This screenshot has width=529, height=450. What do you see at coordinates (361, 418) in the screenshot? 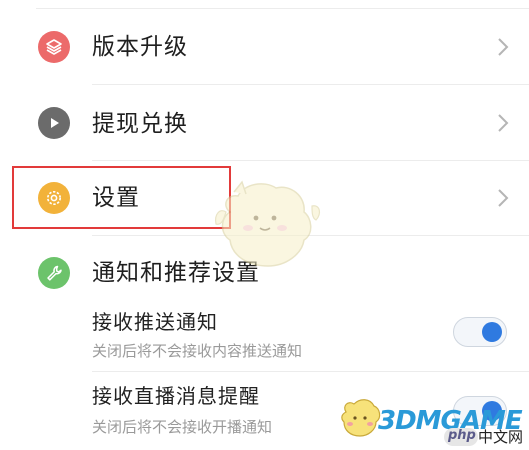
I see `mascot-small-icon` at bounding box center [361, 418].